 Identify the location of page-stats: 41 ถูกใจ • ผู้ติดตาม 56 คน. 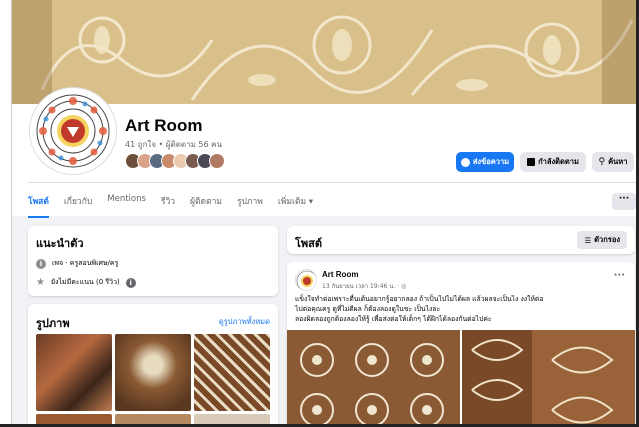
(173, 144).